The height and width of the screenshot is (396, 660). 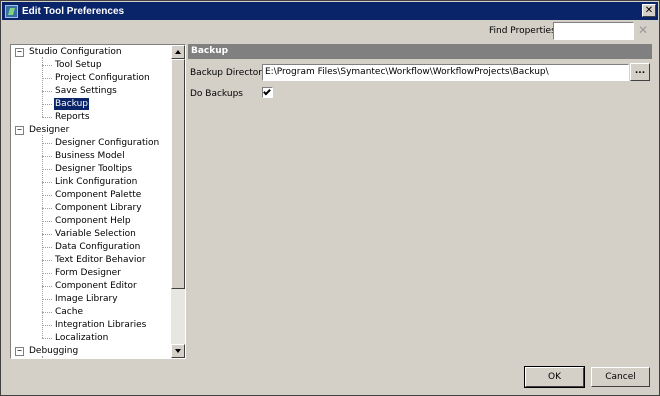 I want to click on section-header: Backup, so click(x=420, y=51).